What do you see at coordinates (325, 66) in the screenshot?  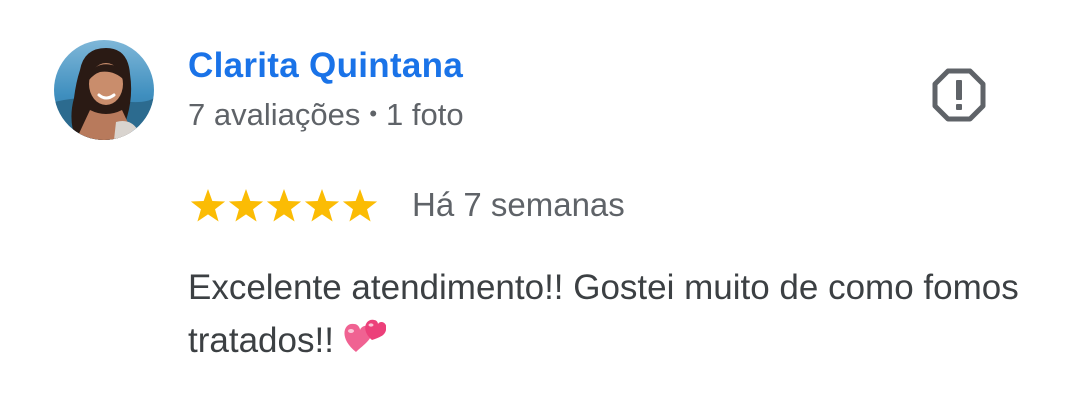 I see `author-name-link: Clarita Quintana` at bounding box center [325, 66].